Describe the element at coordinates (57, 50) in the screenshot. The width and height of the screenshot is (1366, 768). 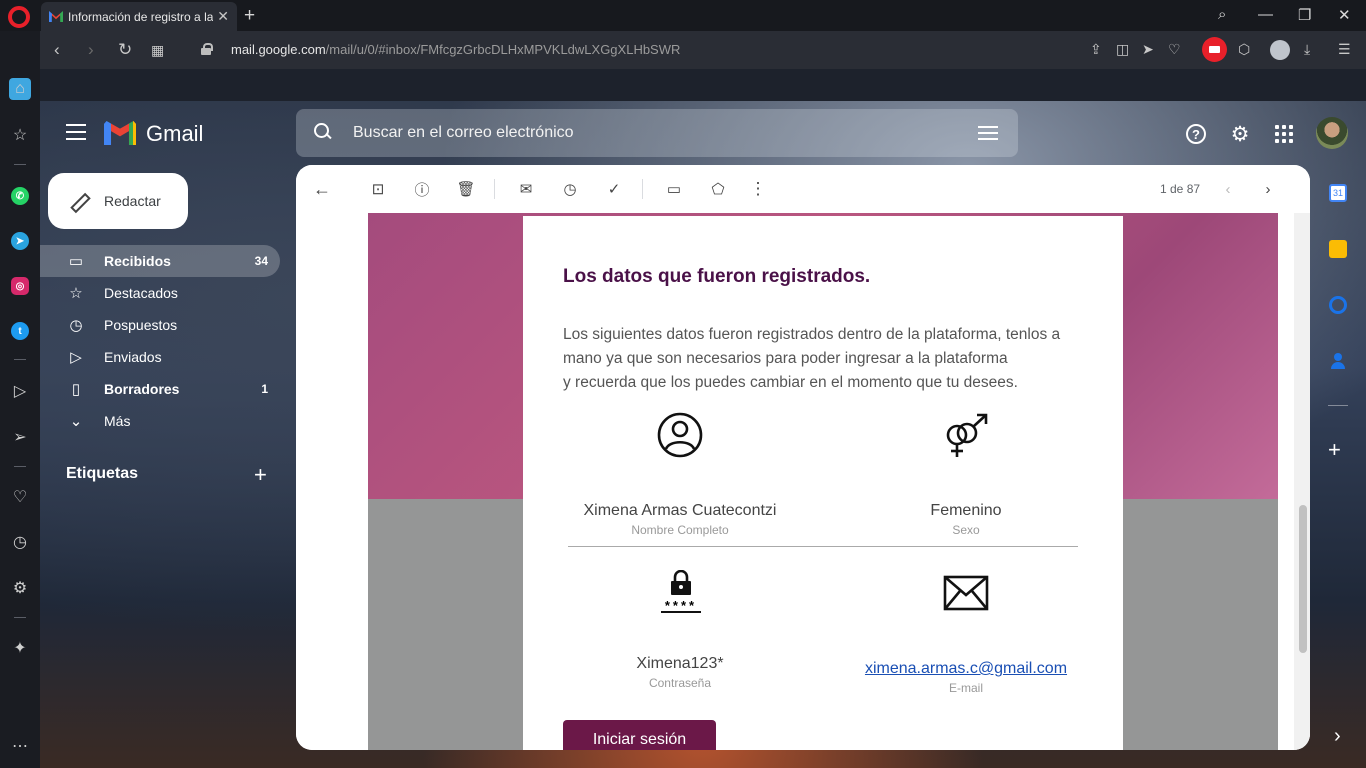
I see `back-icon: ‹` at that location.